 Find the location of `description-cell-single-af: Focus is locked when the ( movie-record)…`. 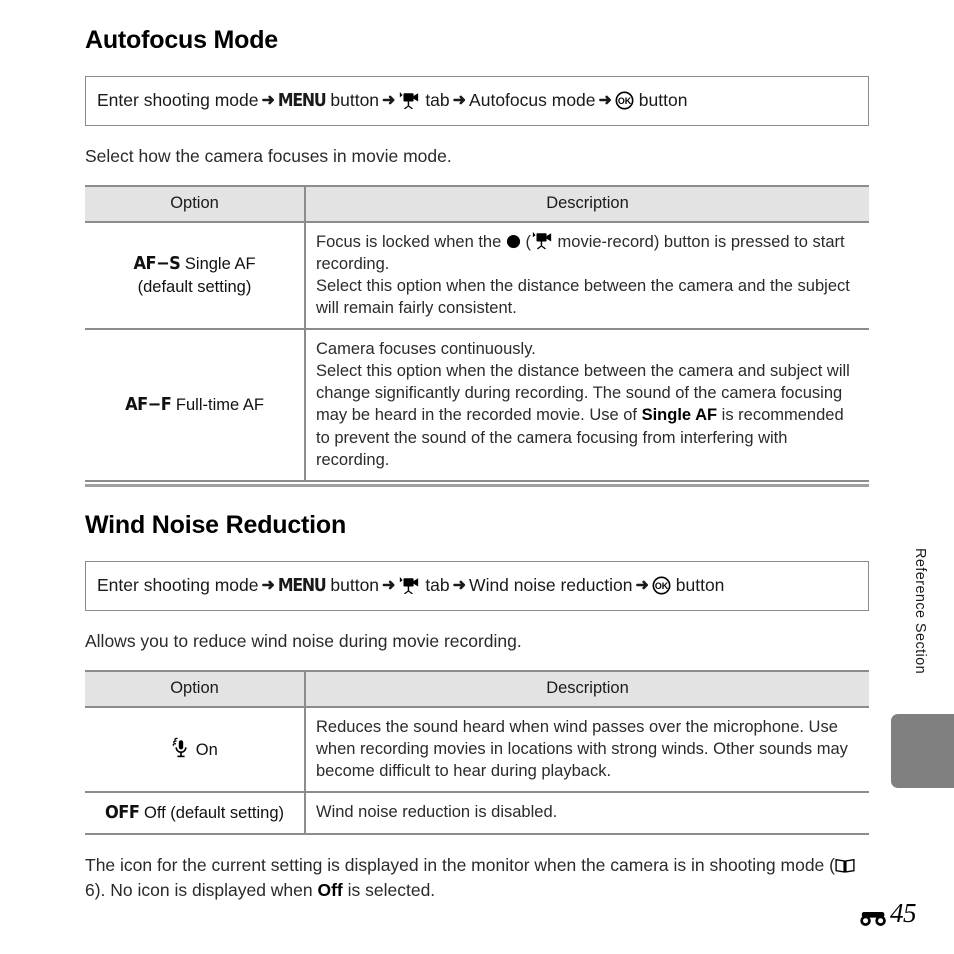

description-cell-single-af: Focus is locked when the ( movie-record)… is located at coordinates (587, 276).